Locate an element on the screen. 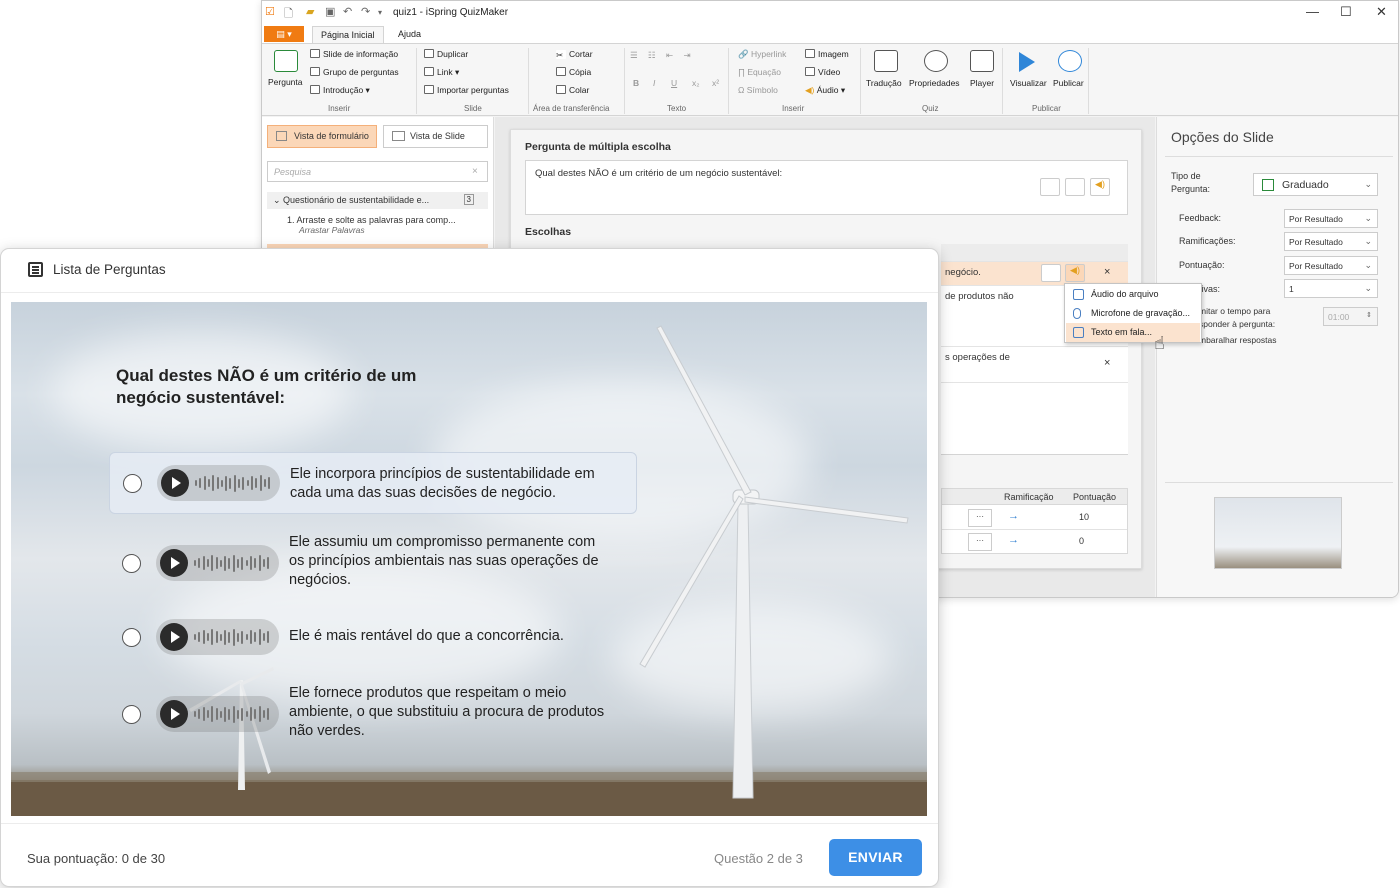  tempo-input: 01:00 ⇕ is located at coordinates (1350, 316).